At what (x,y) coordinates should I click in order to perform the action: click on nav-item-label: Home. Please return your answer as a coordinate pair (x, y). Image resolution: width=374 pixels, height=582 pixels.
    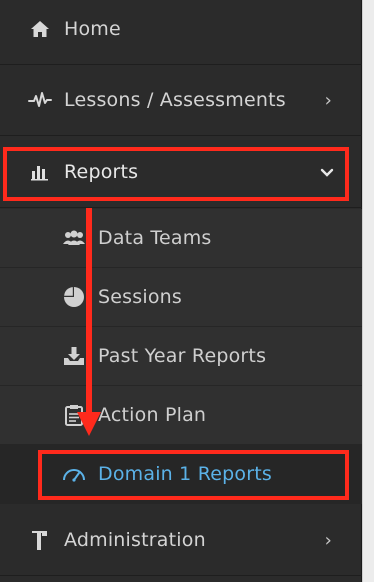
    Looking at the image, I should click on (92, 29).